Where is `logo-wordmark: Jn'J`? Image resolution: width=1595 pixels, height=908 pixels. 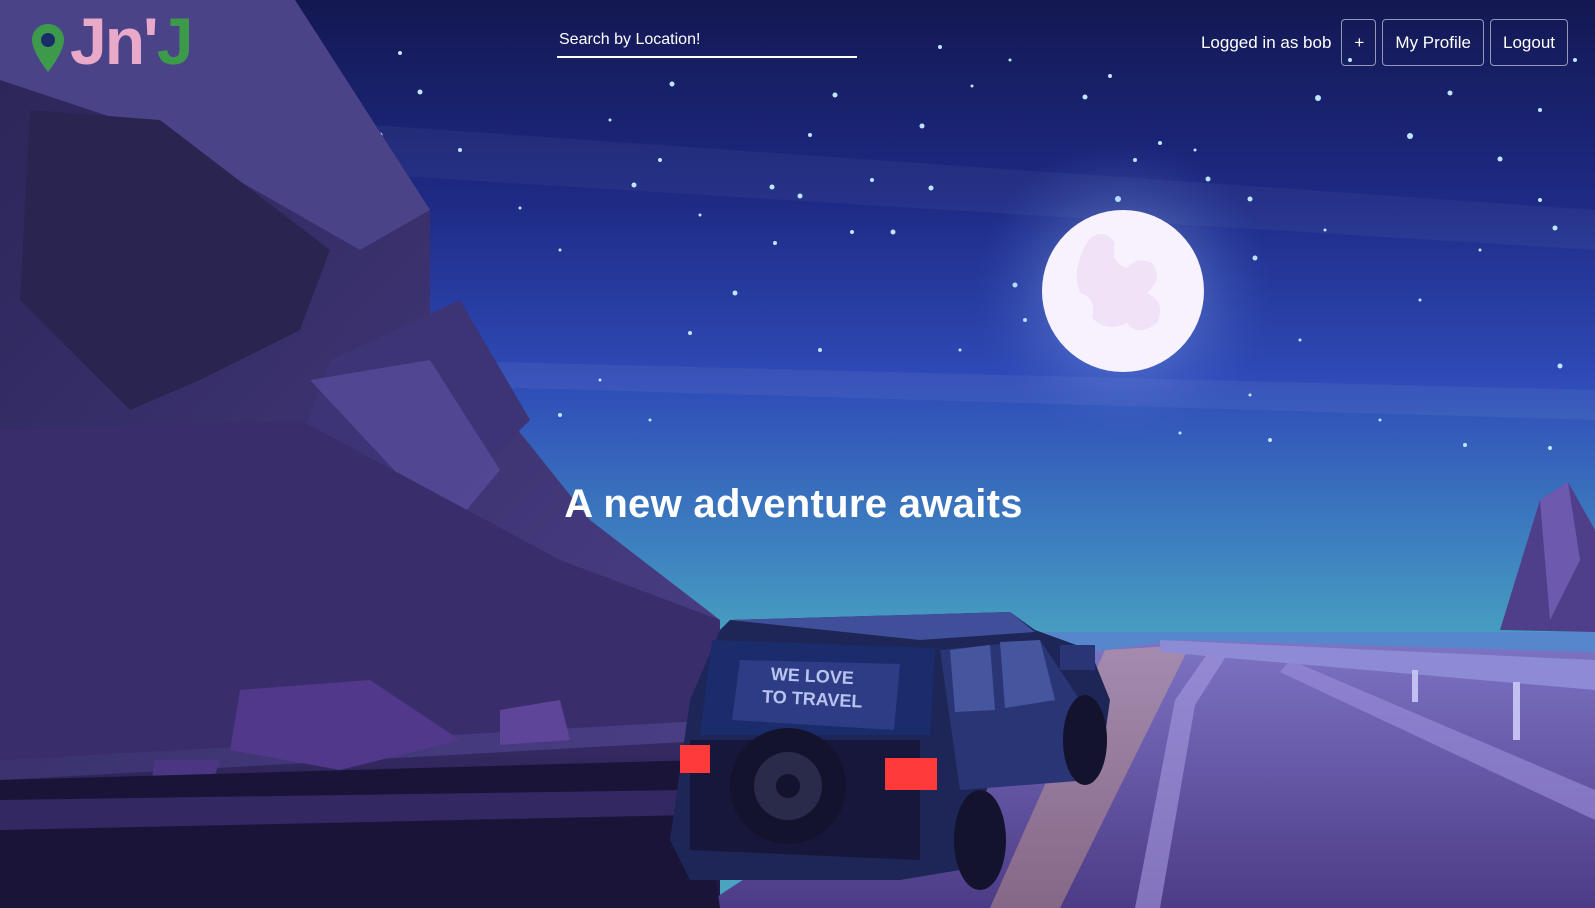 logo-wordmark: Jn'J is located at coordinates (131, 41).